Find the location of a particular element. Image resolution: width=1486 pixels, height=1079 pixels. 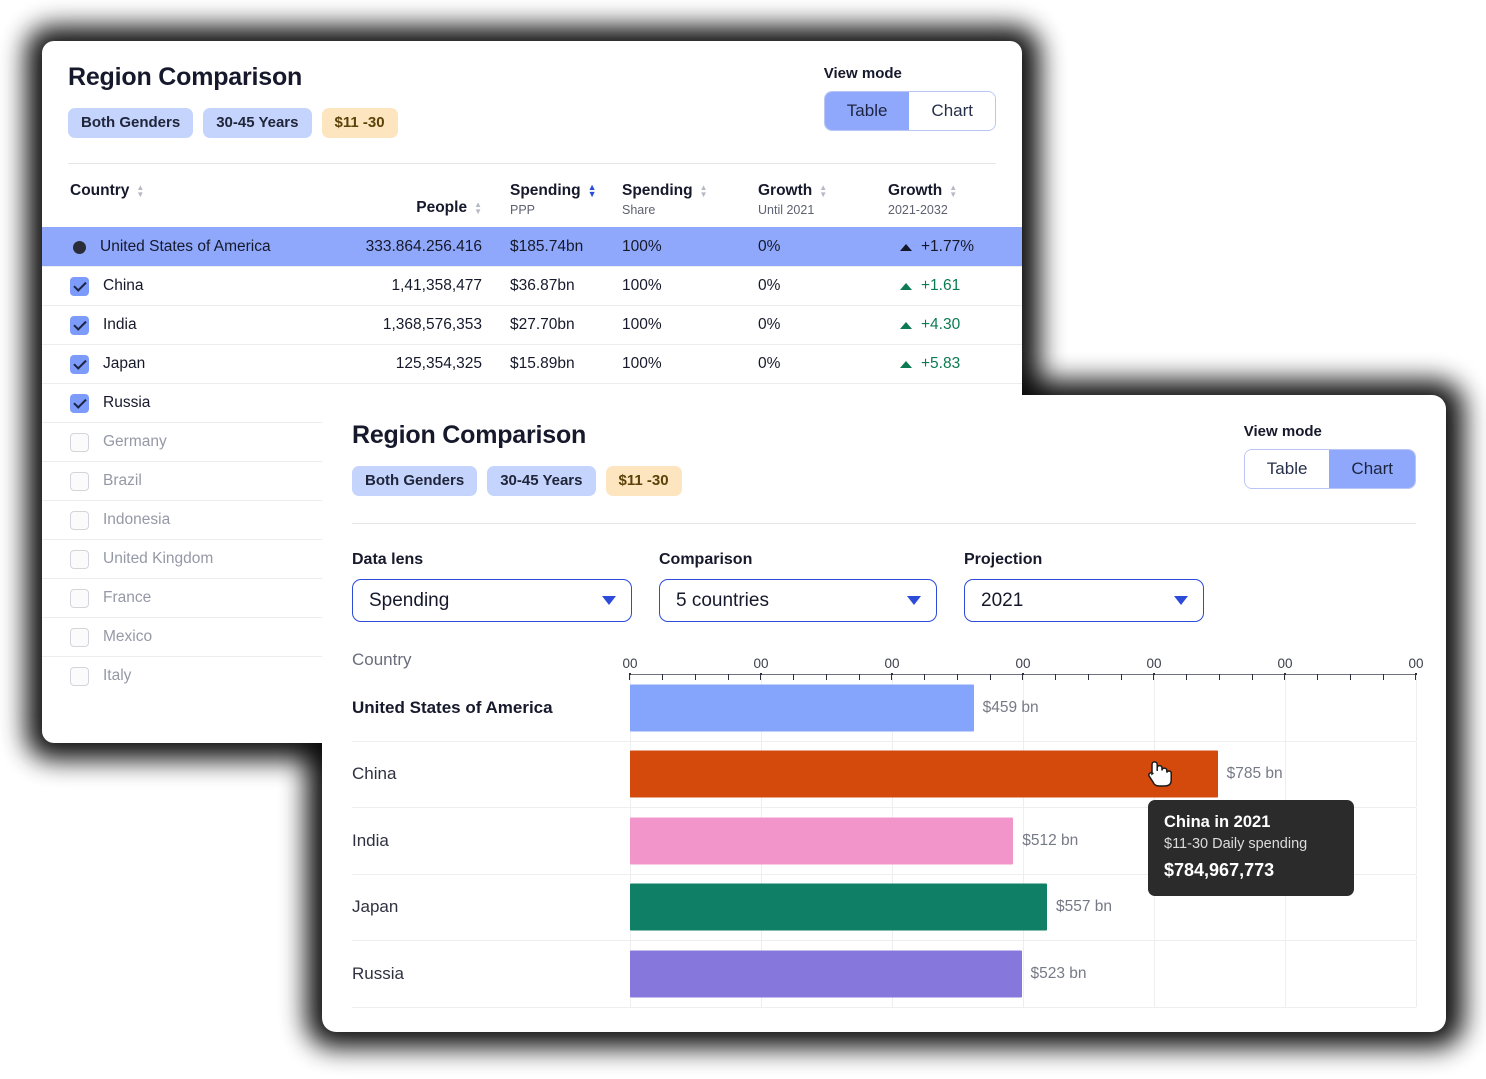

column-header-country: Country ▲ ▼ is located at coordinates (188, 199).